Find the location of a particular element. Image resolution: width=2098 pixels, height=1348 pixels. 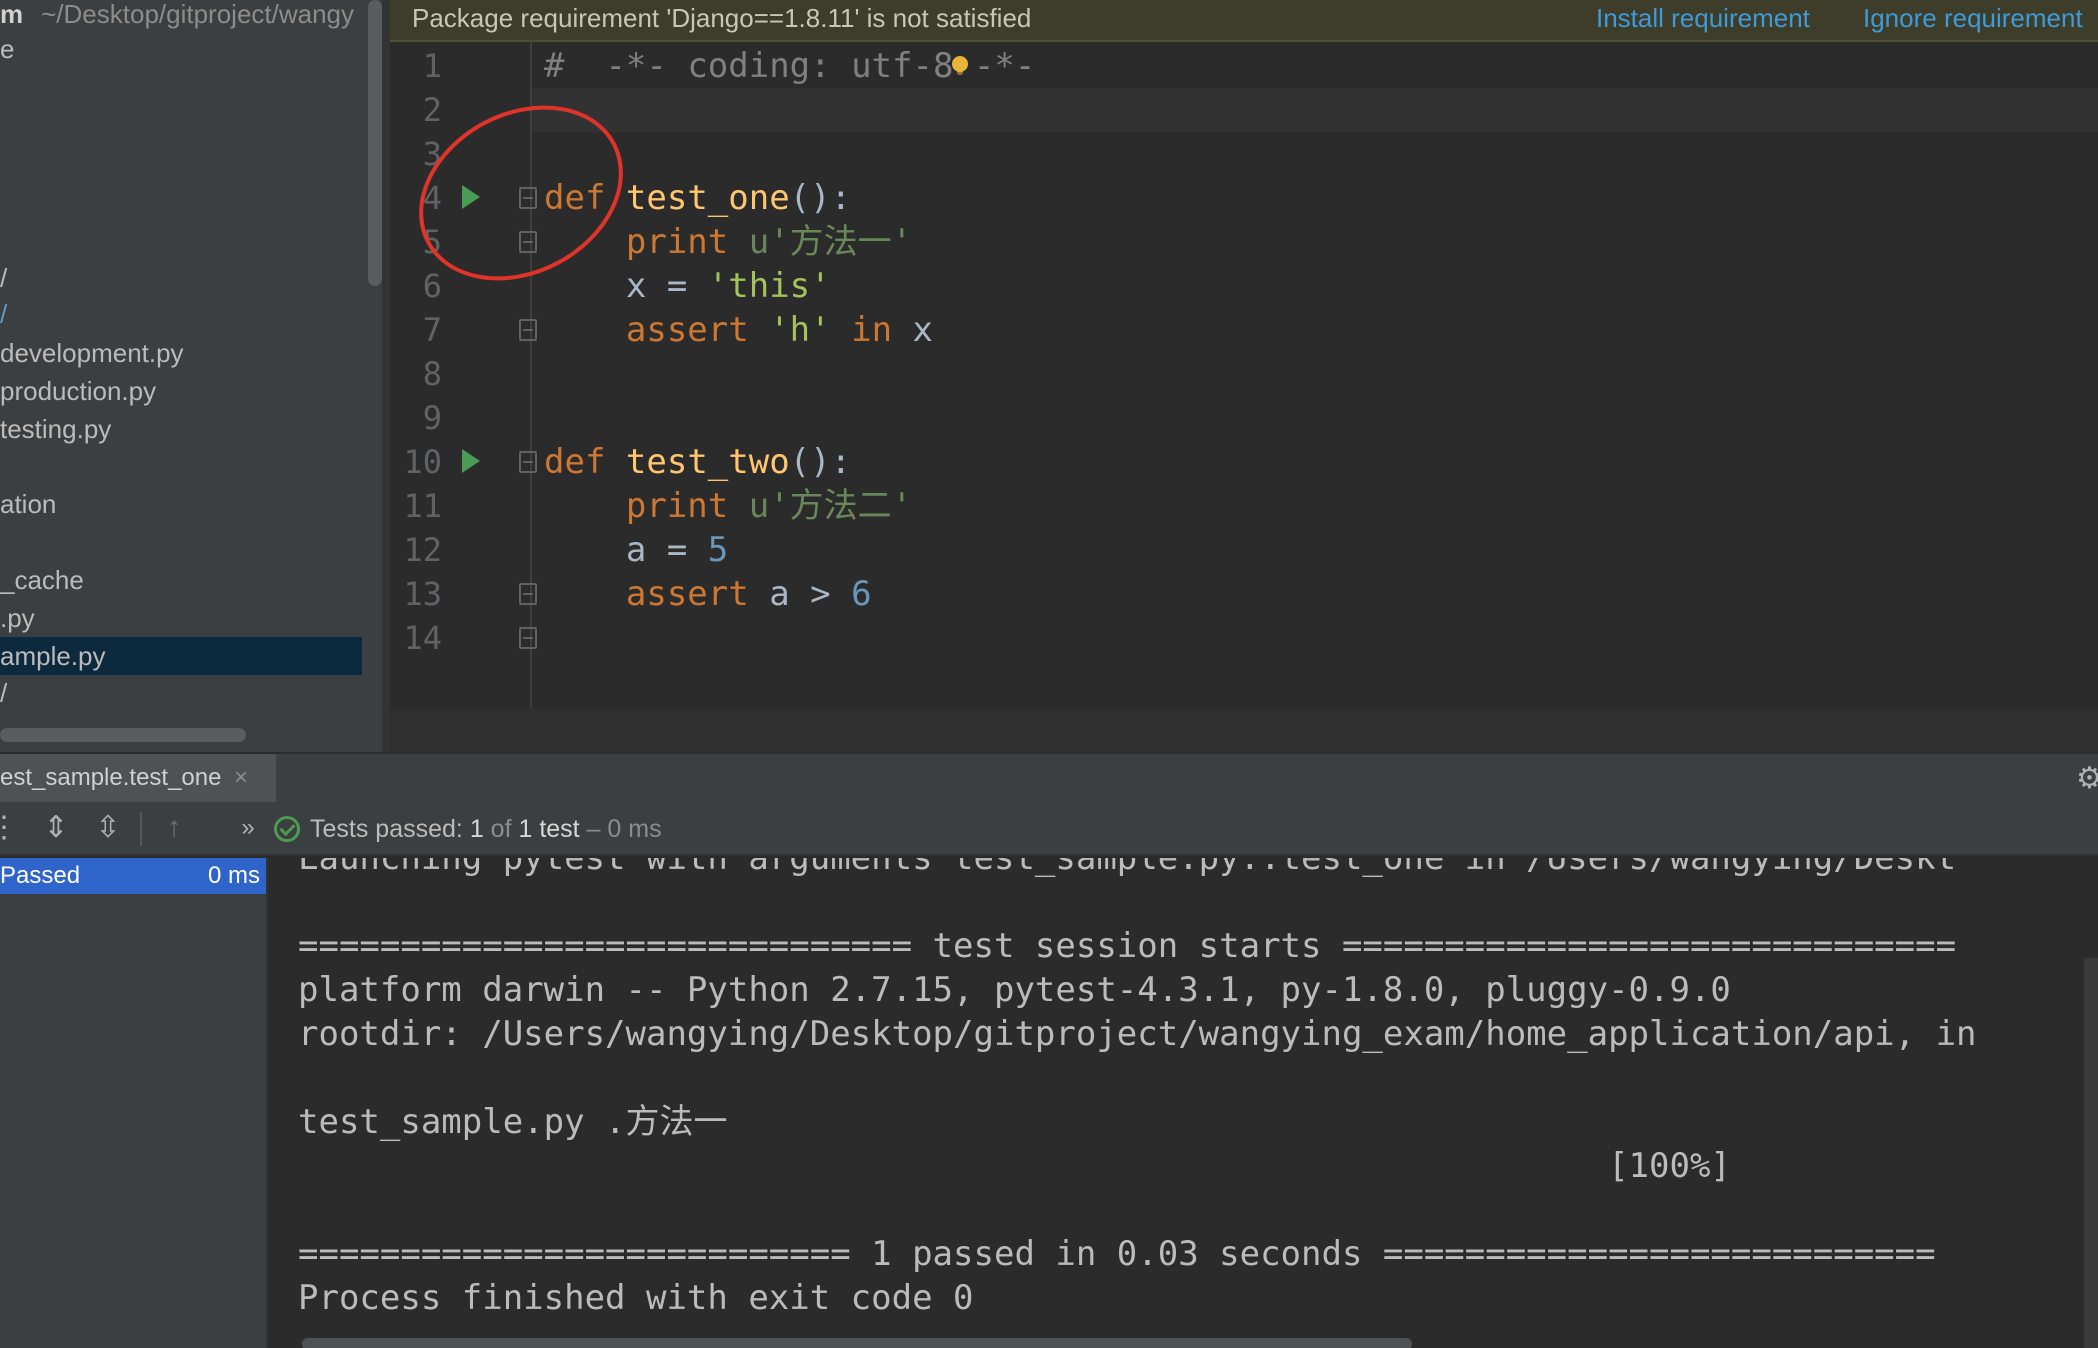

code-line-12: a = 5 is located at coordinates (636, 550).